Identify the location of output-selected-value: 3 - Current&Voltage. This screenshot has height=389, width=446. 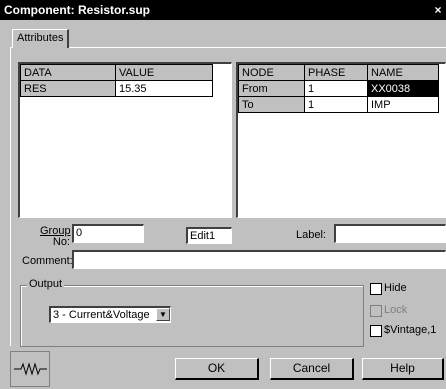
(101, 315).